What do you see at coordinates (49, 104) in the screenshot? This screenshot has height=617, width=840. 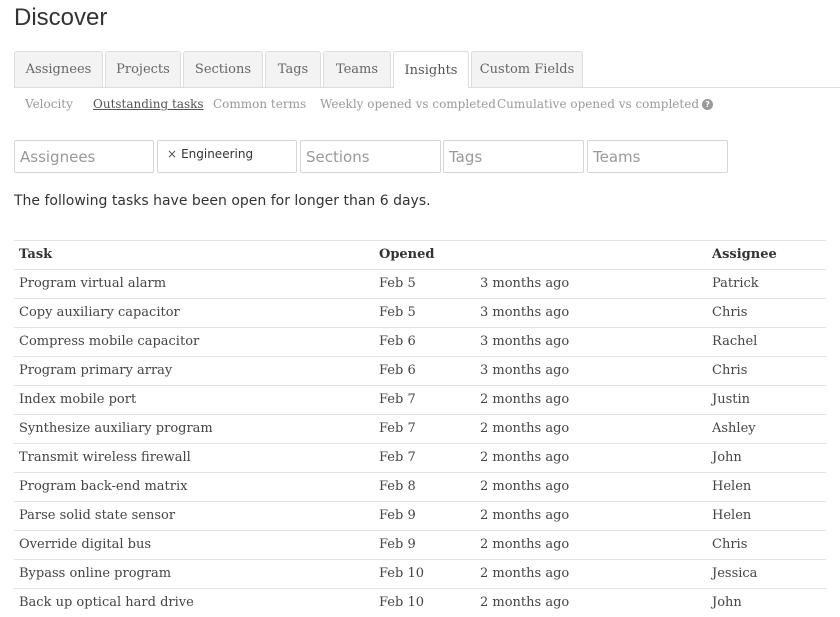 I see `subnav-velocity: Velocity` at bounding box center [49, 104].